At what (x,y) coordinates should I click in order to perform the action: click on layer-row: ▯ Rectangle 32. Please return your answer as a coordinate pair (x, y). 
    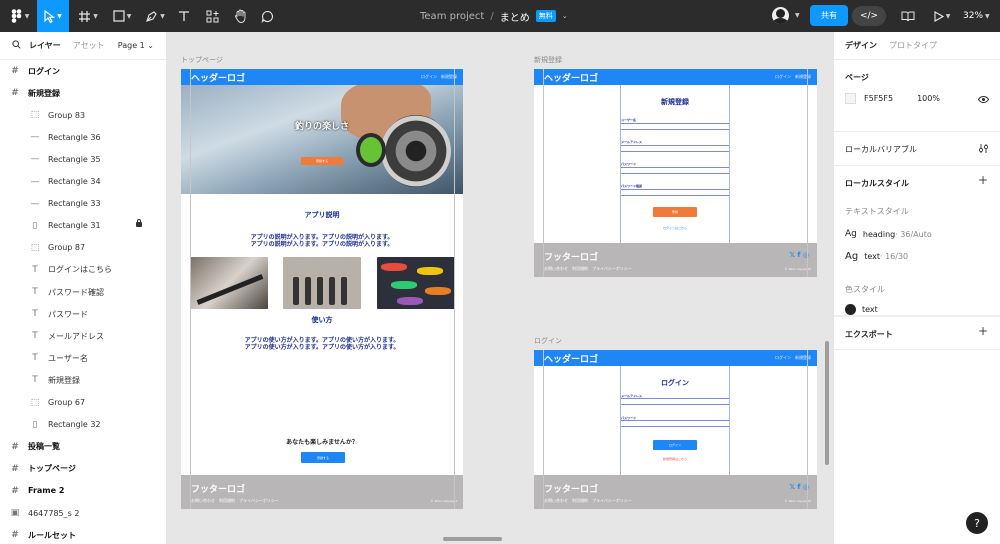
    Looking at the image, I should click on (83, 425).